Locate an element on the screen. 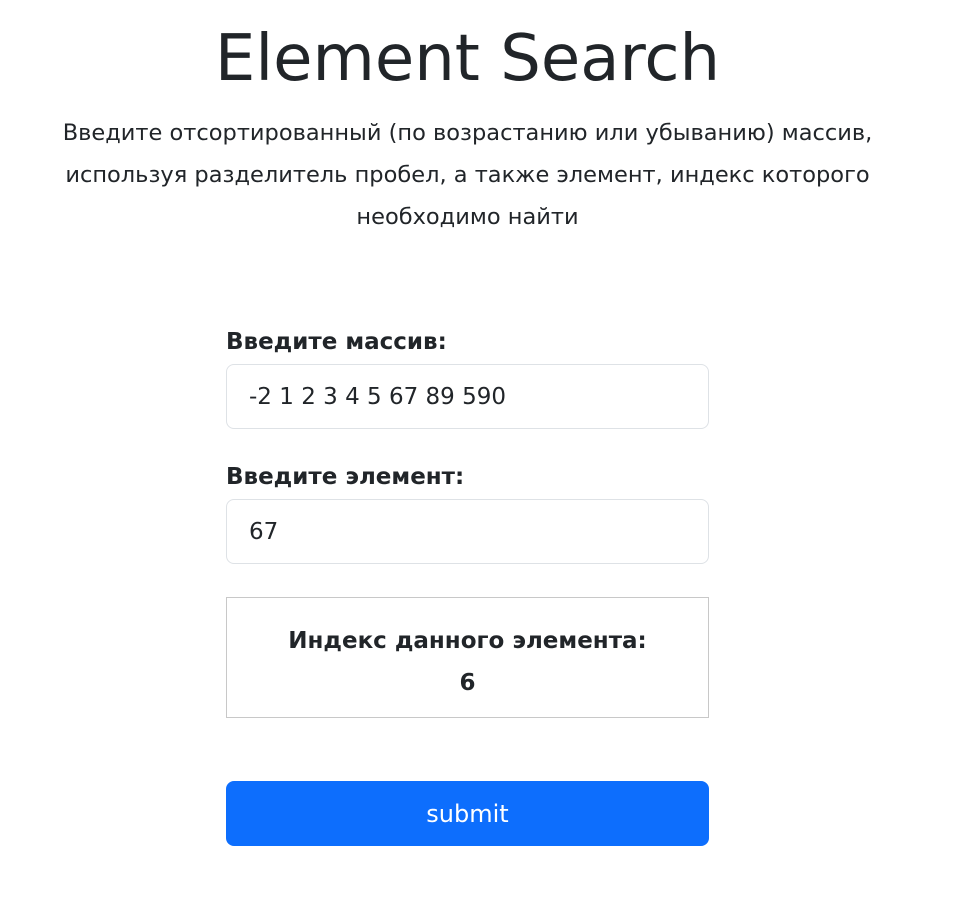 This screenshot has height=899, width=955. element-form-group: Введите элемент: is located at coordinates (467, 513).